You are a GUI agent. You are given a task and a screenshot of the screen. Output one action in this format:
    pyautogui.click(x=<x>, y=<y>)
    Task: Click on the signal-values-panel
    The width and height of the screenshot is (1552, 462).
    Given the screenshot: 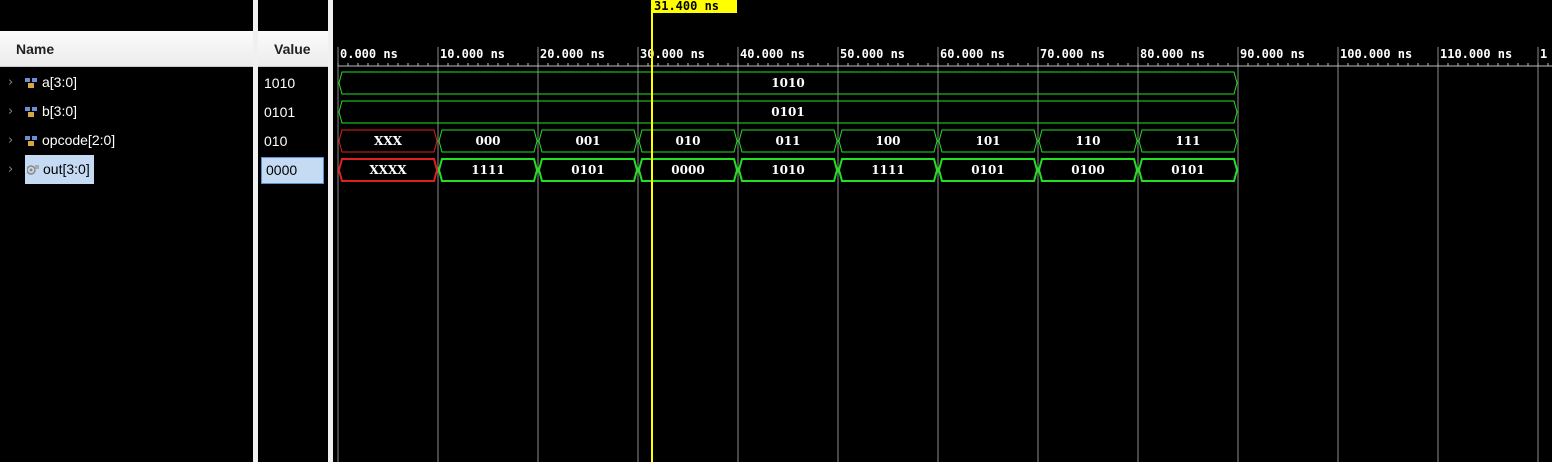 What is the action you would take?
    pyautogui.click(x=293, y=231)
    